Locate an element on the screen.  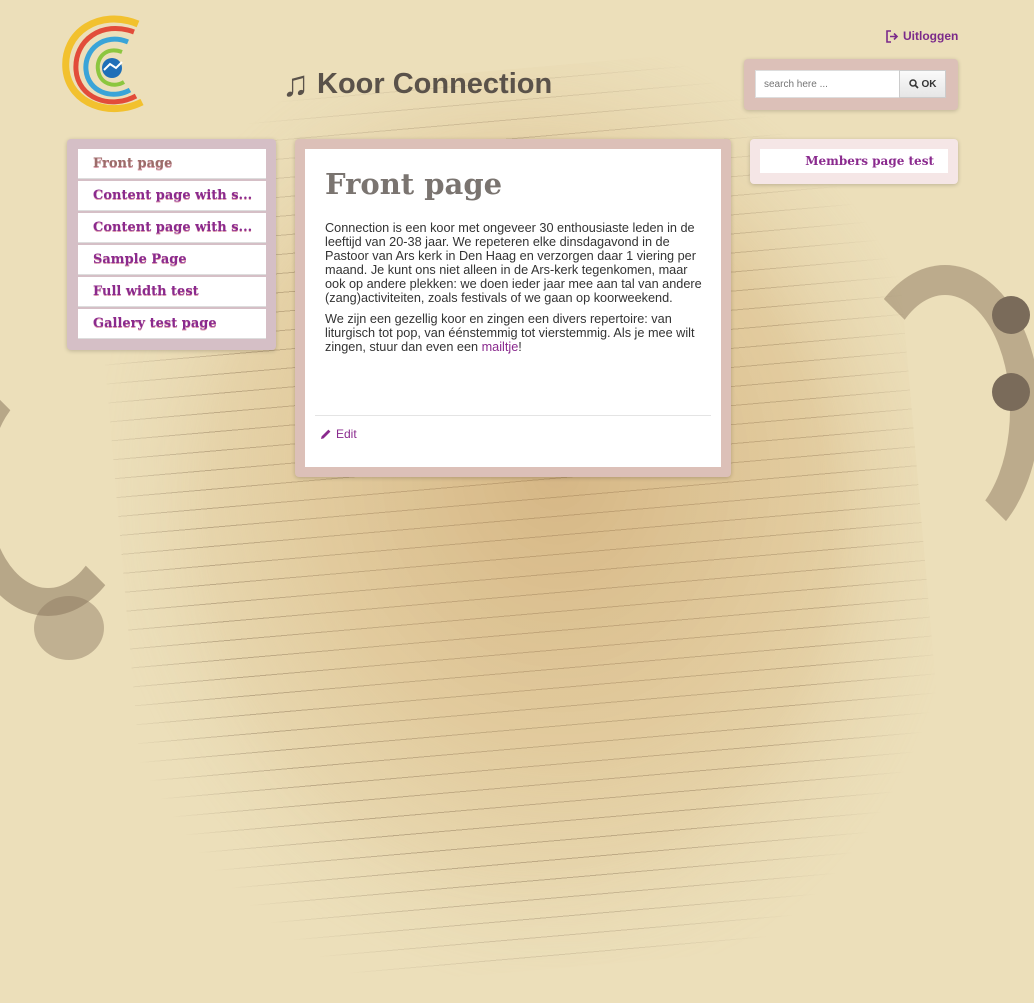
sidebar-item-full-width-test: Full width test is located at coordinates (172, 292).